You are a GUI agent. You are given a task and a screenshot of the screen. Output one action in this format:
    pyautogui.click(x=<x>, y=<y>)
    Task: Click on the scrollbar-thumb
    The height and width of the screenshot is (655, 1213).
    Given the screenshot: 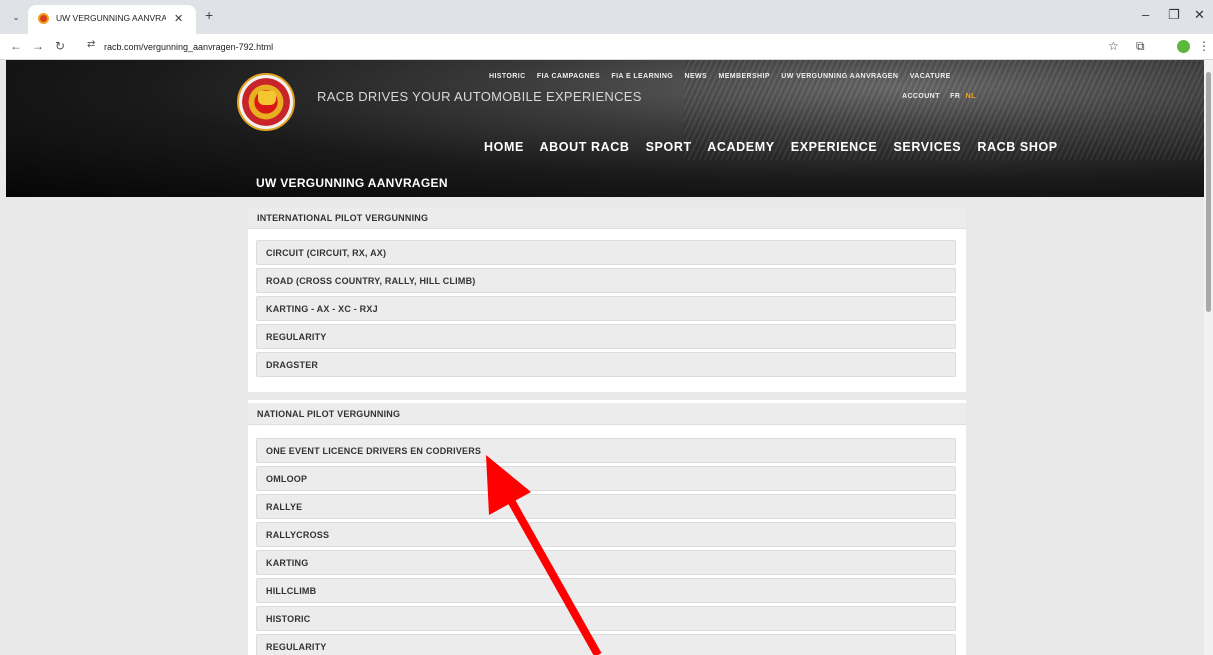 What is the action you would take?
    pyautogui.click(x=1208, y=192)
    